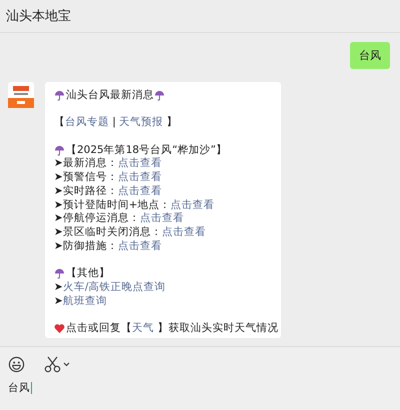 The width and height of the screenshot is (400, 410). I want to click on message-line: 汕头台风最新消息, so click(110, 96).